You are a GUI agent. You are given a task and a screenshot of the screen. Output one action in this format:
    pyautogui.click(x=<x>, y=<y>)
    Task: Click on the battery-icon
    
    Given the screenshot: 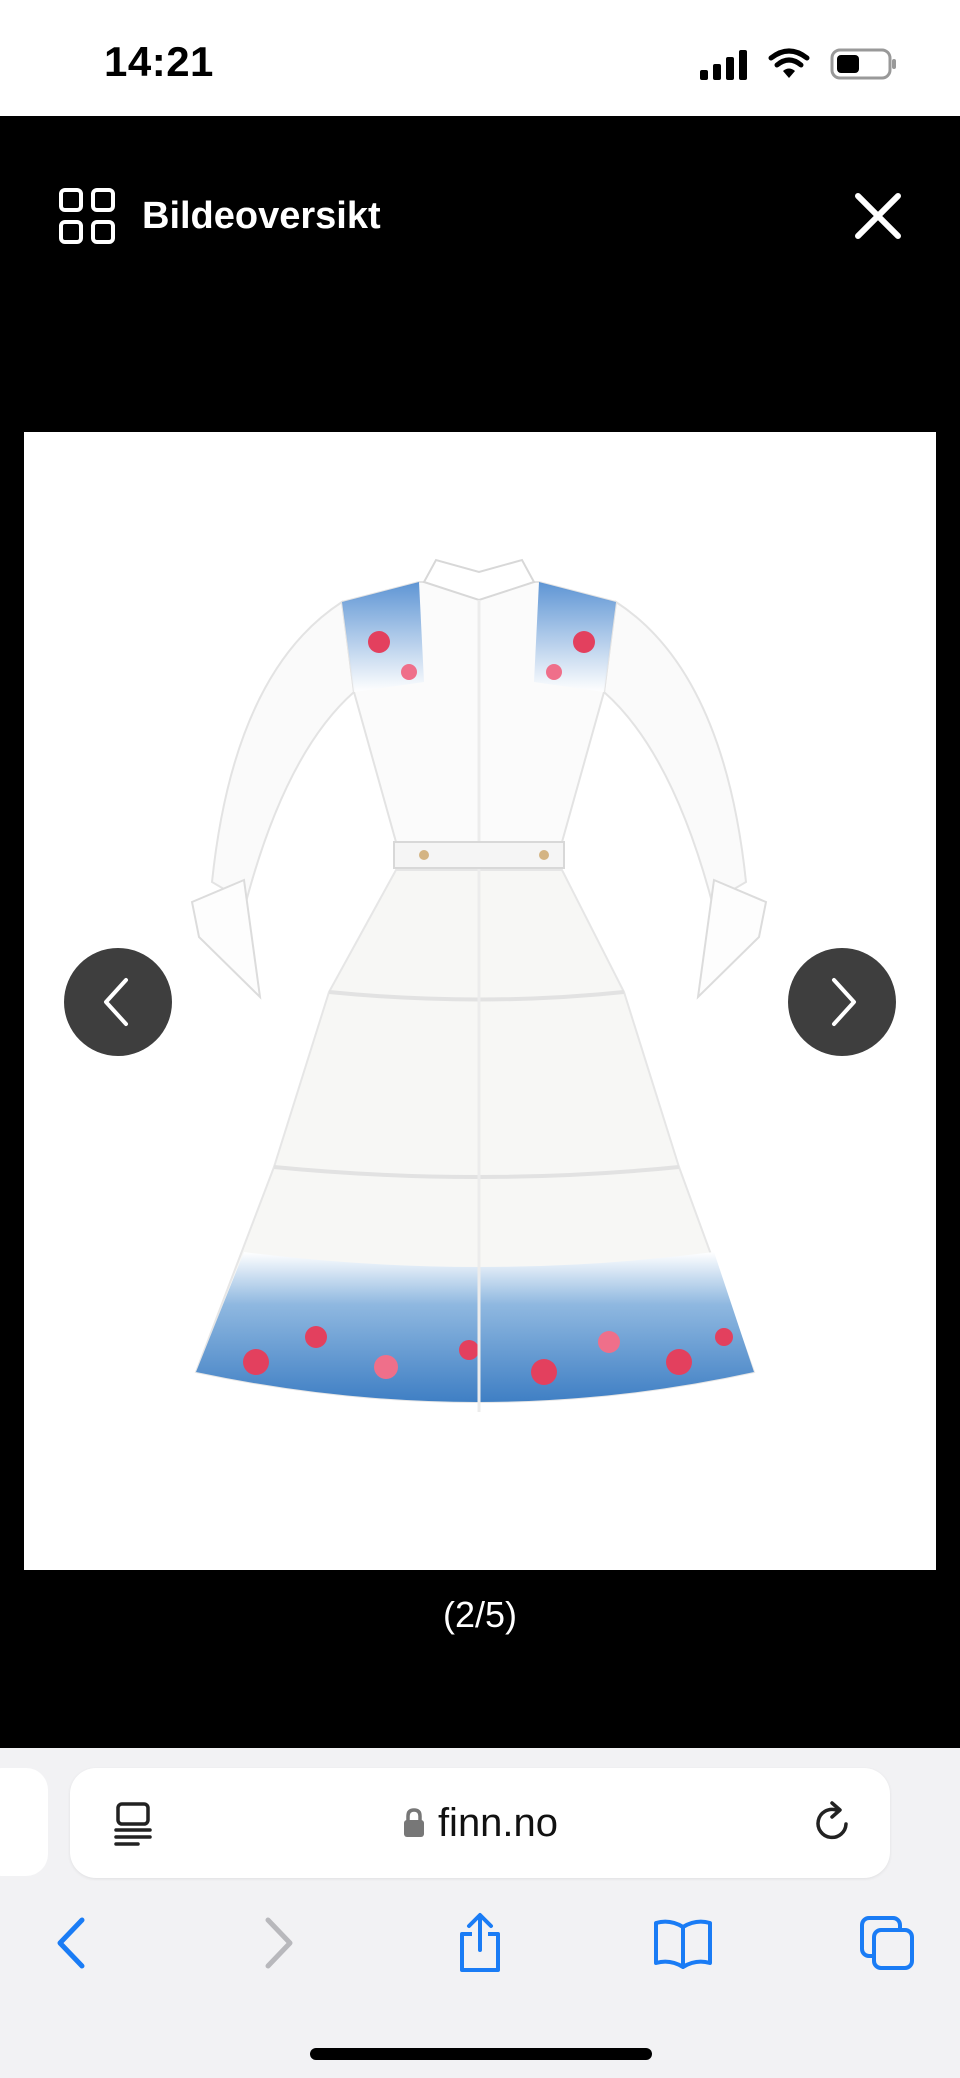 What is the action you would take?
    pyautogui.click(x=863, y=64)
    